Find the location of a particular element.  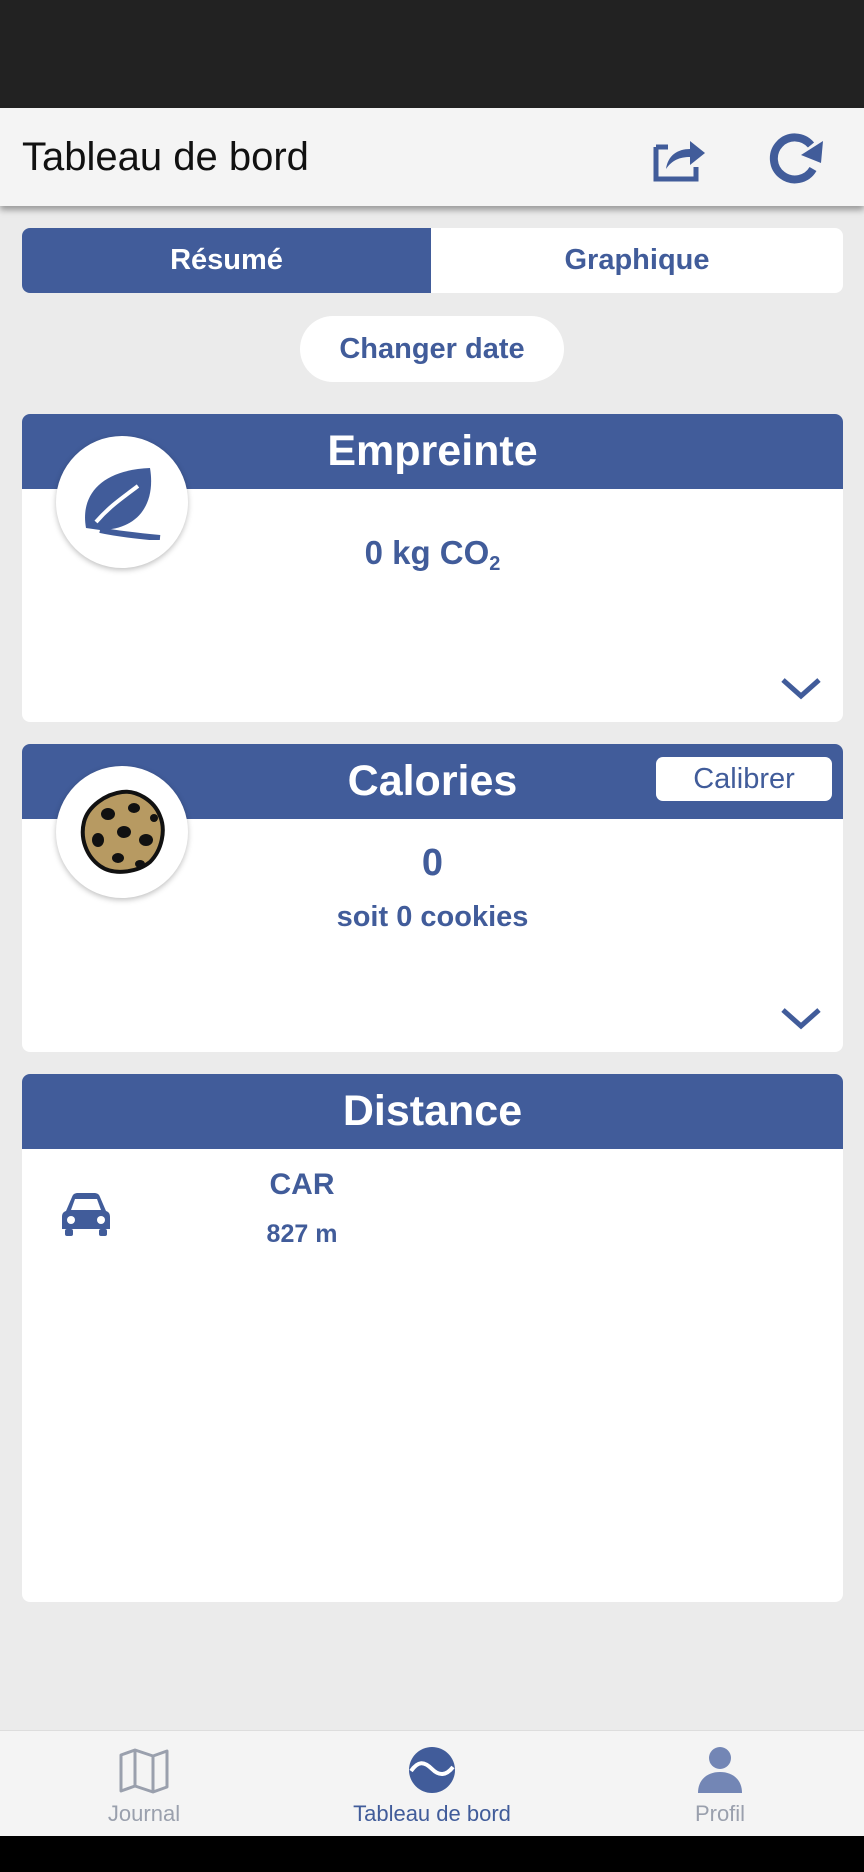

system-nav-bar is located at coordinates (432, 1854).